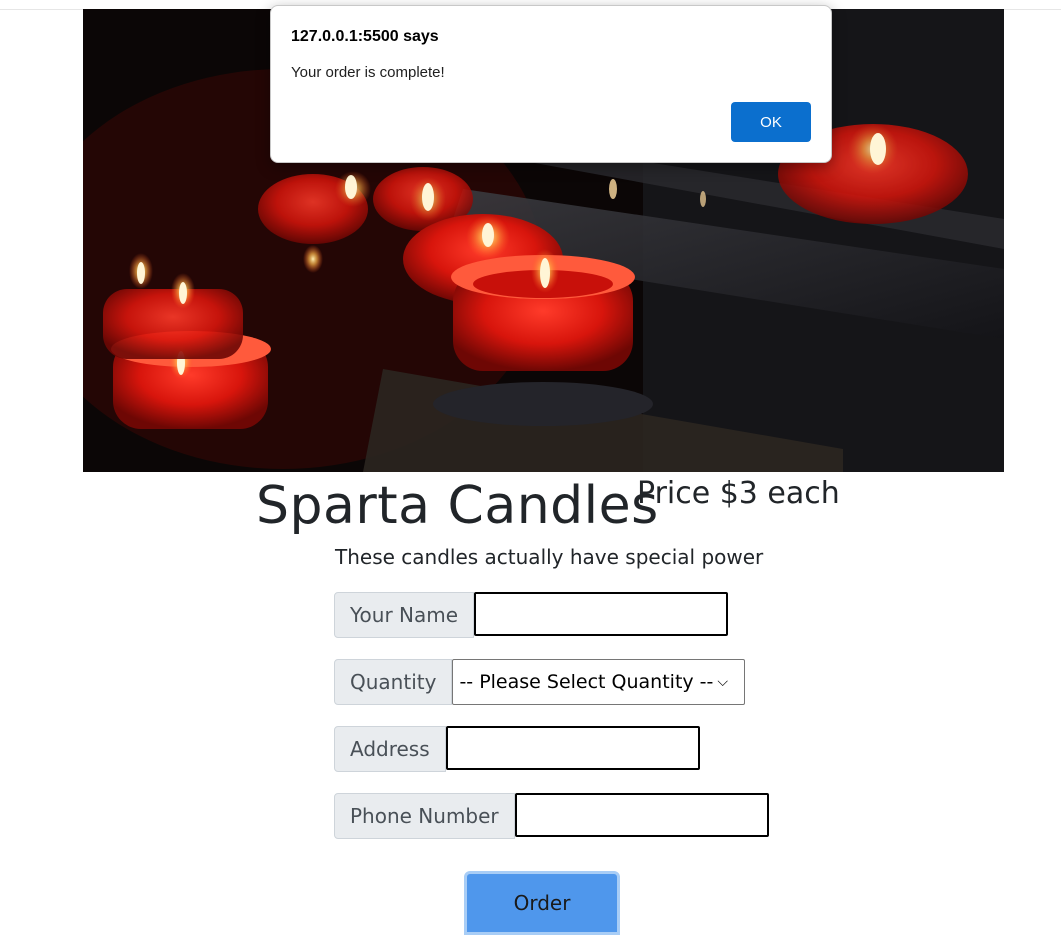 This screenshot has width=1061, height=935. Describe the element at coordinates (368, 72) in the screenshot. I see `alert-message: Your order is complete!` at that location.